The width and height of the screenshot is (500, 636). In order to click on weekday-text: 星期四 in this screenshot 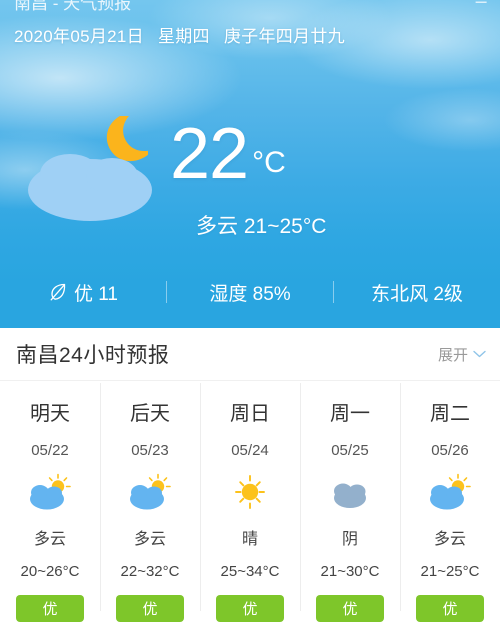, I will do `click(183, 36)`.